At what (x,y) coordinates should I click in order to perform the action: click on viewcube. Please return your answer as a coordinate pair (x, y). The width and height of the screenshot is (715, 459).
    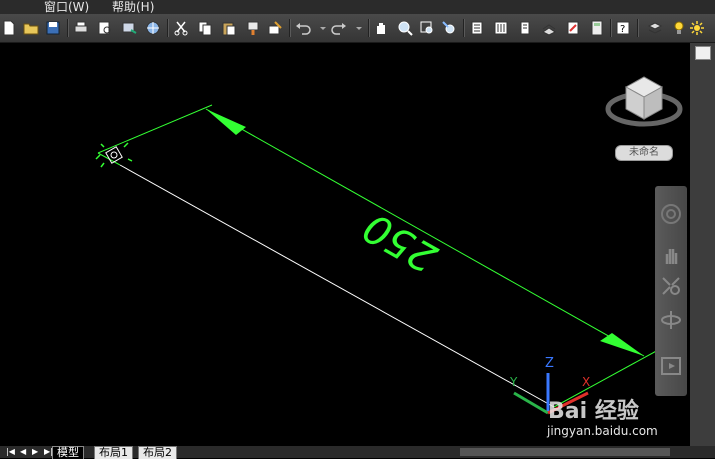
    Looking at the image, I should click on (644, 101).